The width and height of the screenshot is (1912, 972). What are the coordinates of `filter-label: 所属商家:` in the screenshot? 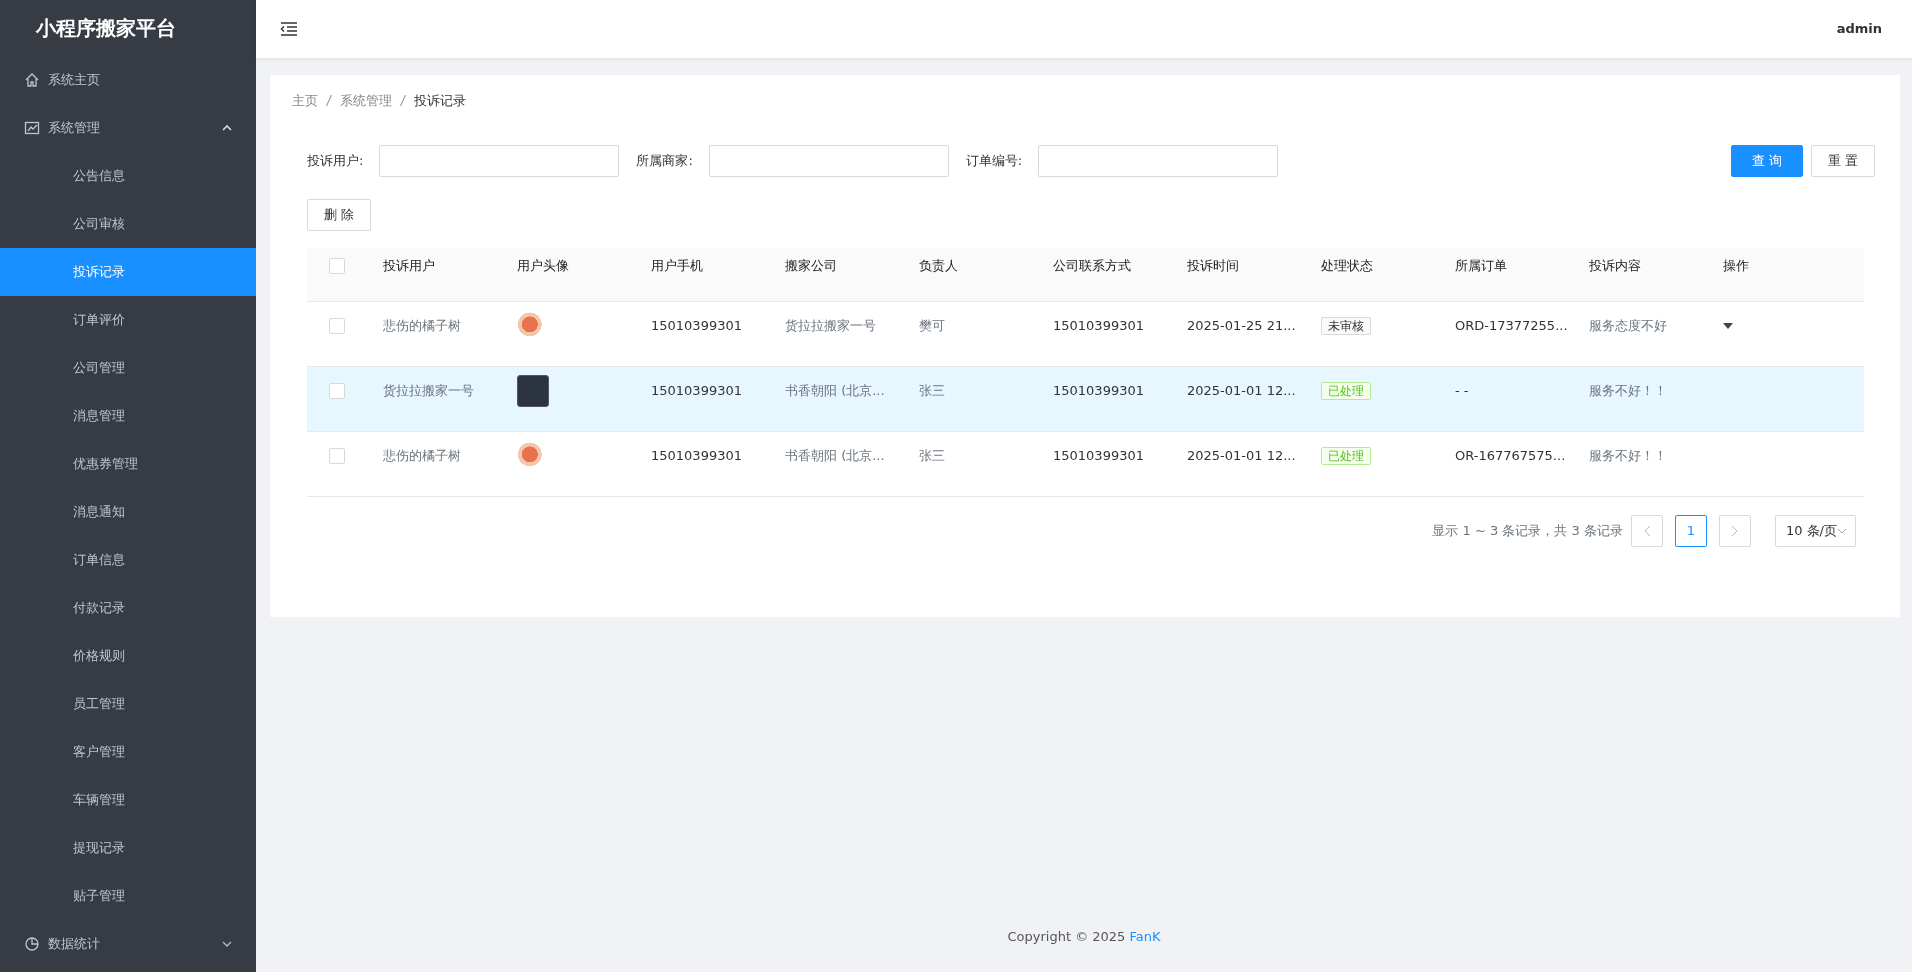 It's located at (664, 160).